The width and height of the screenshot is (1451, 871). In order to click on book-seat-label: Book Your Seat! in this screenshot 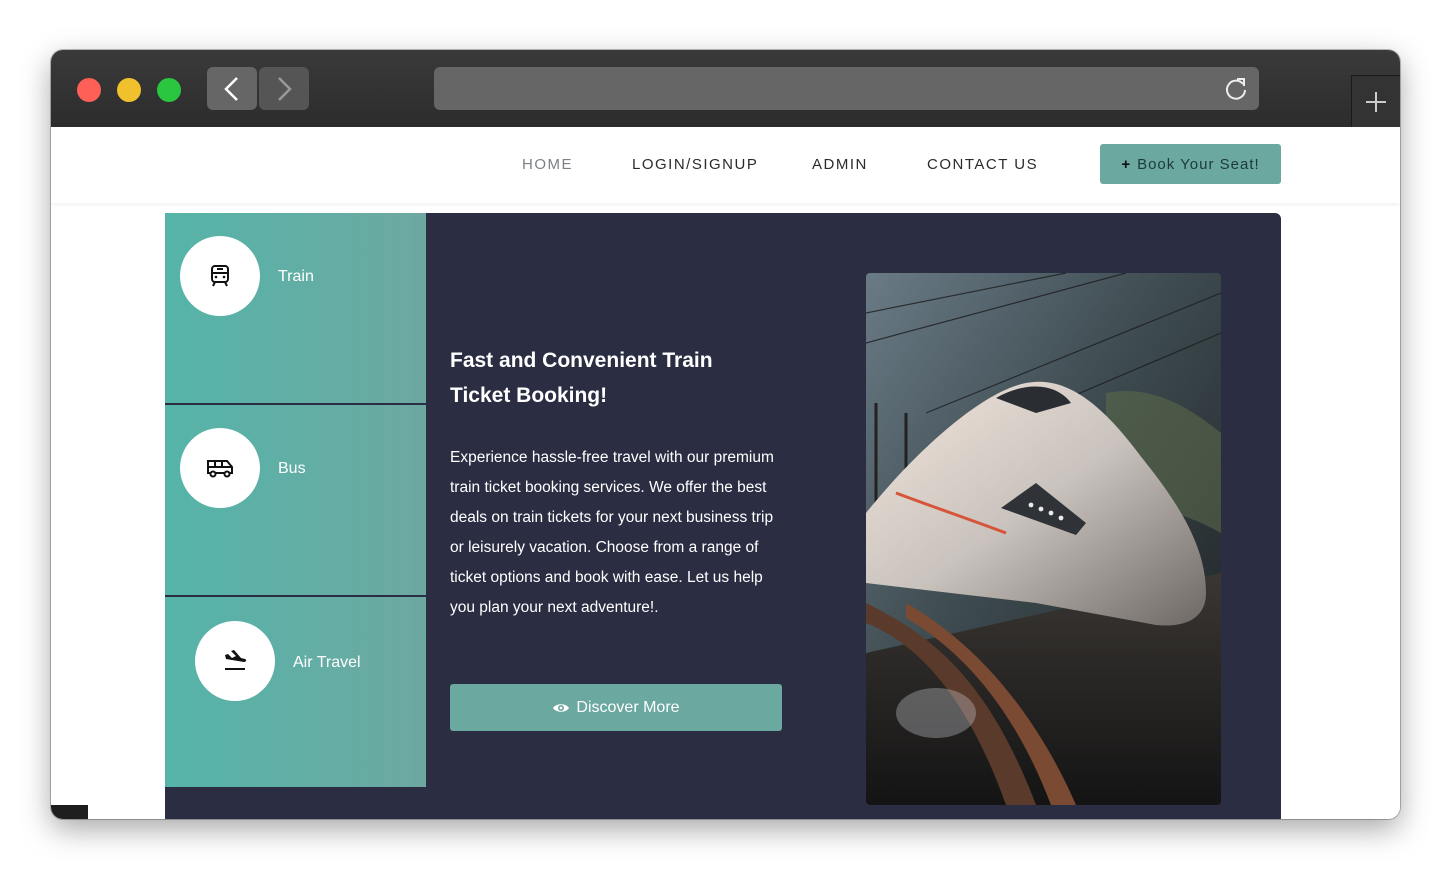, I will do `click(1198, 164)`.